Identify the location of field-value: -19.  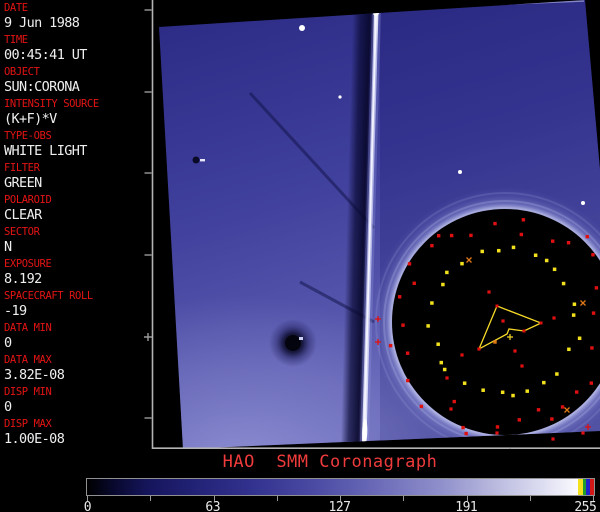
(15, 311).